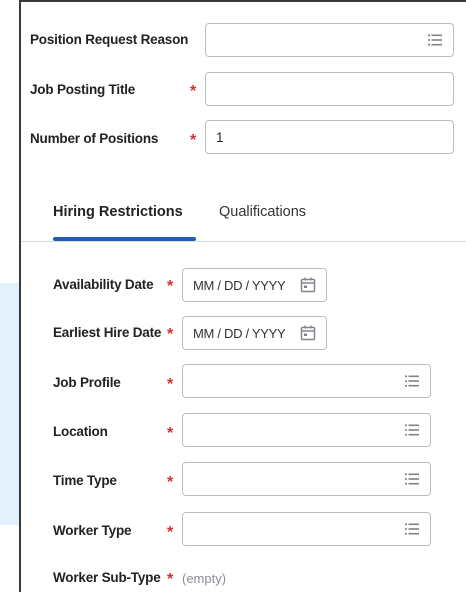 This screenshot has height=592, width=466. I want to click on job-profile-label: Job Profile, so click(87, 382).